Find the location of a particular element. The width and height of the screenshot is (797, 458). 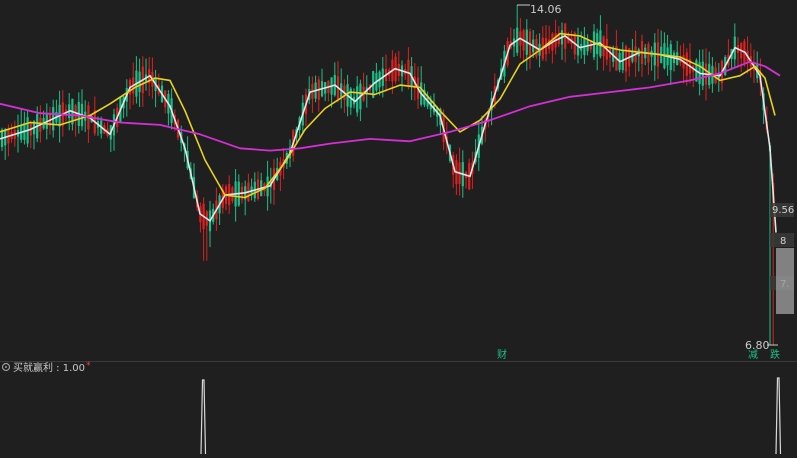

right-tick-1: 9.56 is located at coordinates (783, 210).